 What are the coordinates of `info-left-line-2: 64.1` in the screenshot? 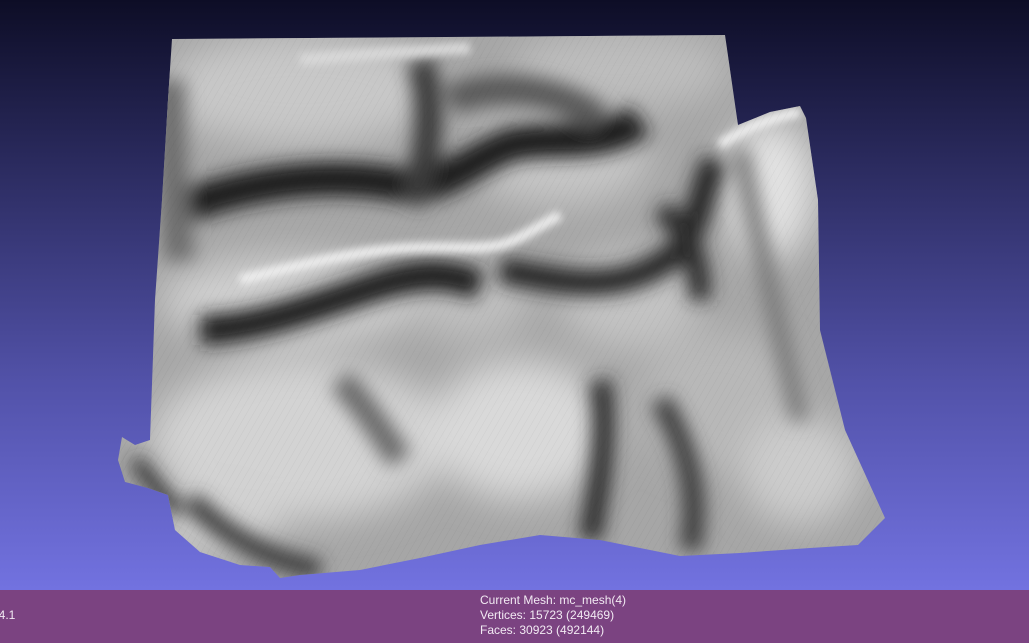 It's located at (8, 615).